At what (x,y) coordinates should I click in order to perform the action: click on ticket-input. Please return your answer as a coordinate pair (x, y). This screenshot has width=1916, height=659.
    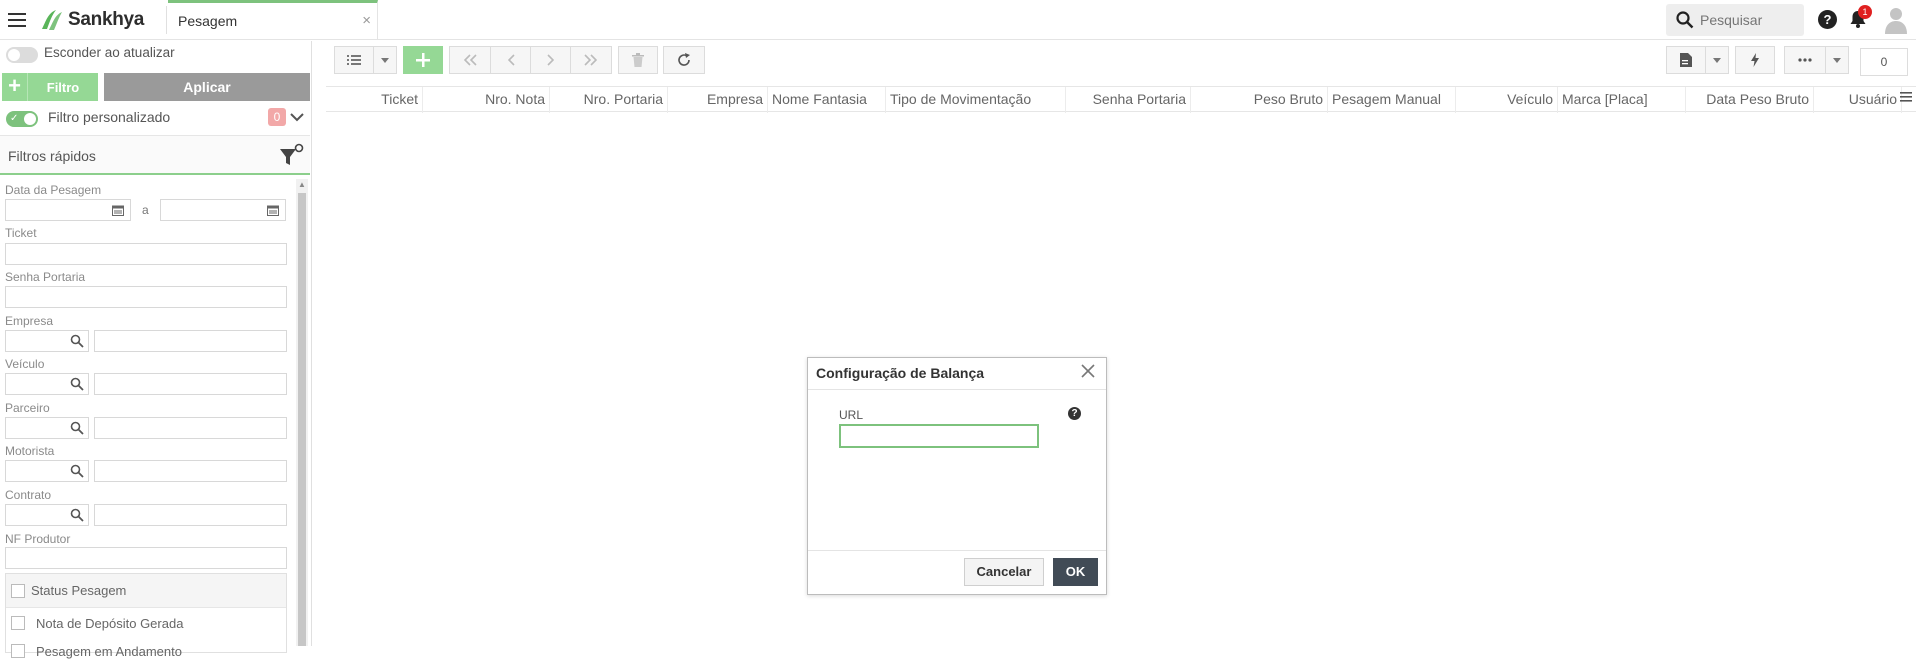
    Looking at the image, I should click on (146, 254).